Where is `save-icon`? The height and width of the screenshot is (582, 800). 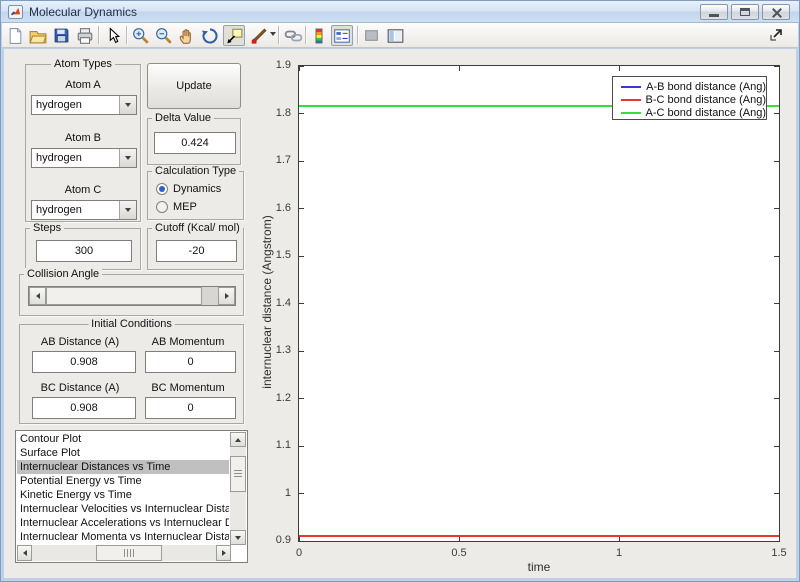 save-icon is located at coordinates (61, 35).